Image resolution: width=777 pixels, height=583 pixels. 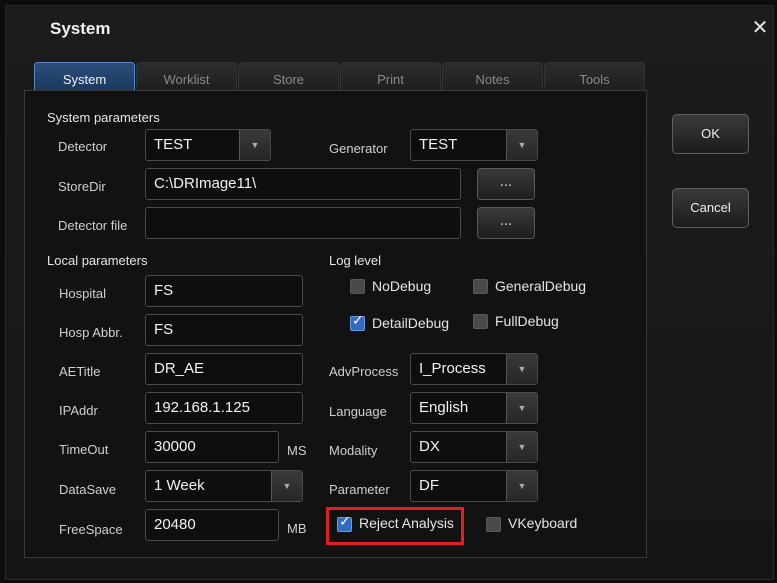 I want to click on parameter-value: DF, so click(x=429, y=485).